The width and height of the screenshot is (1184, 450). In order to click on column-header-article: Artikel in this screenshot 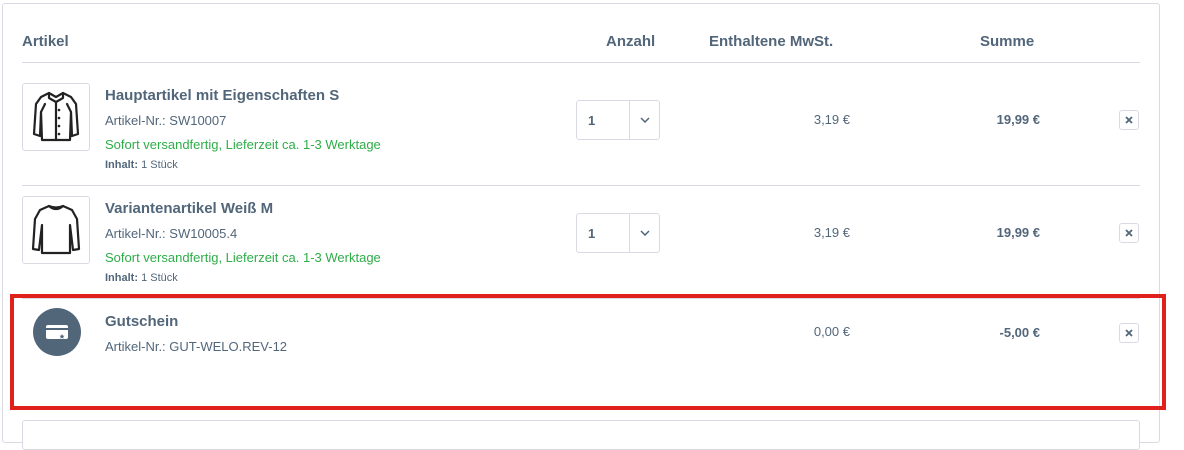, I will do `click(45, 41)`.